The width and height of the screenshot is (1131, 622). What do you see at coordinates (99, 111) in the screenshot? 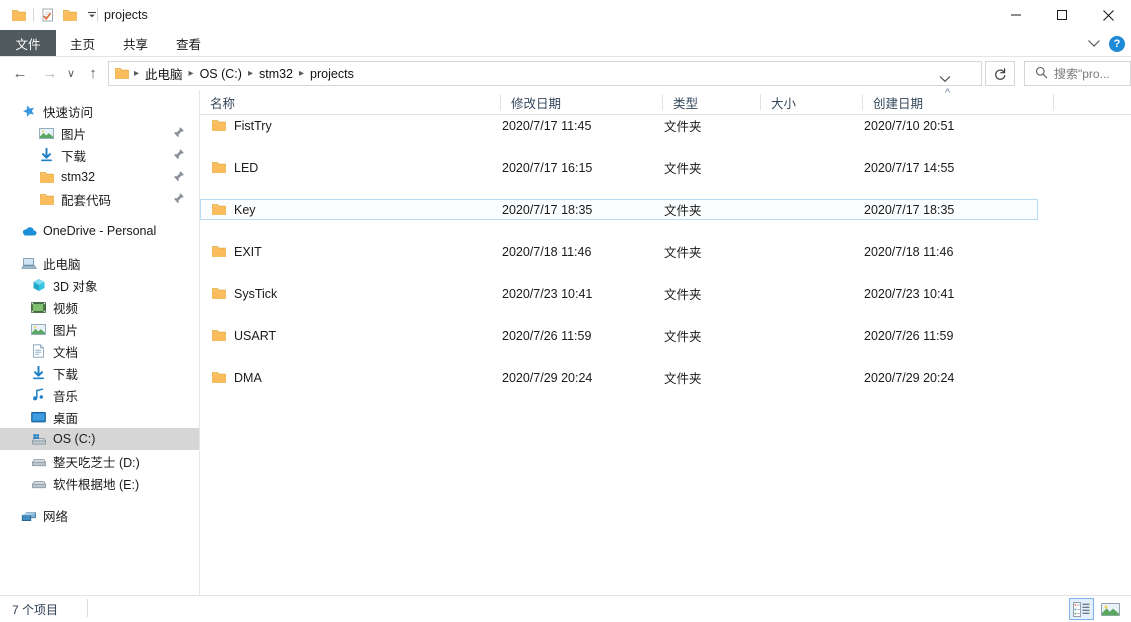
I see `nav-group-quick-access: 快速访问` at bounding box center [99, 111].